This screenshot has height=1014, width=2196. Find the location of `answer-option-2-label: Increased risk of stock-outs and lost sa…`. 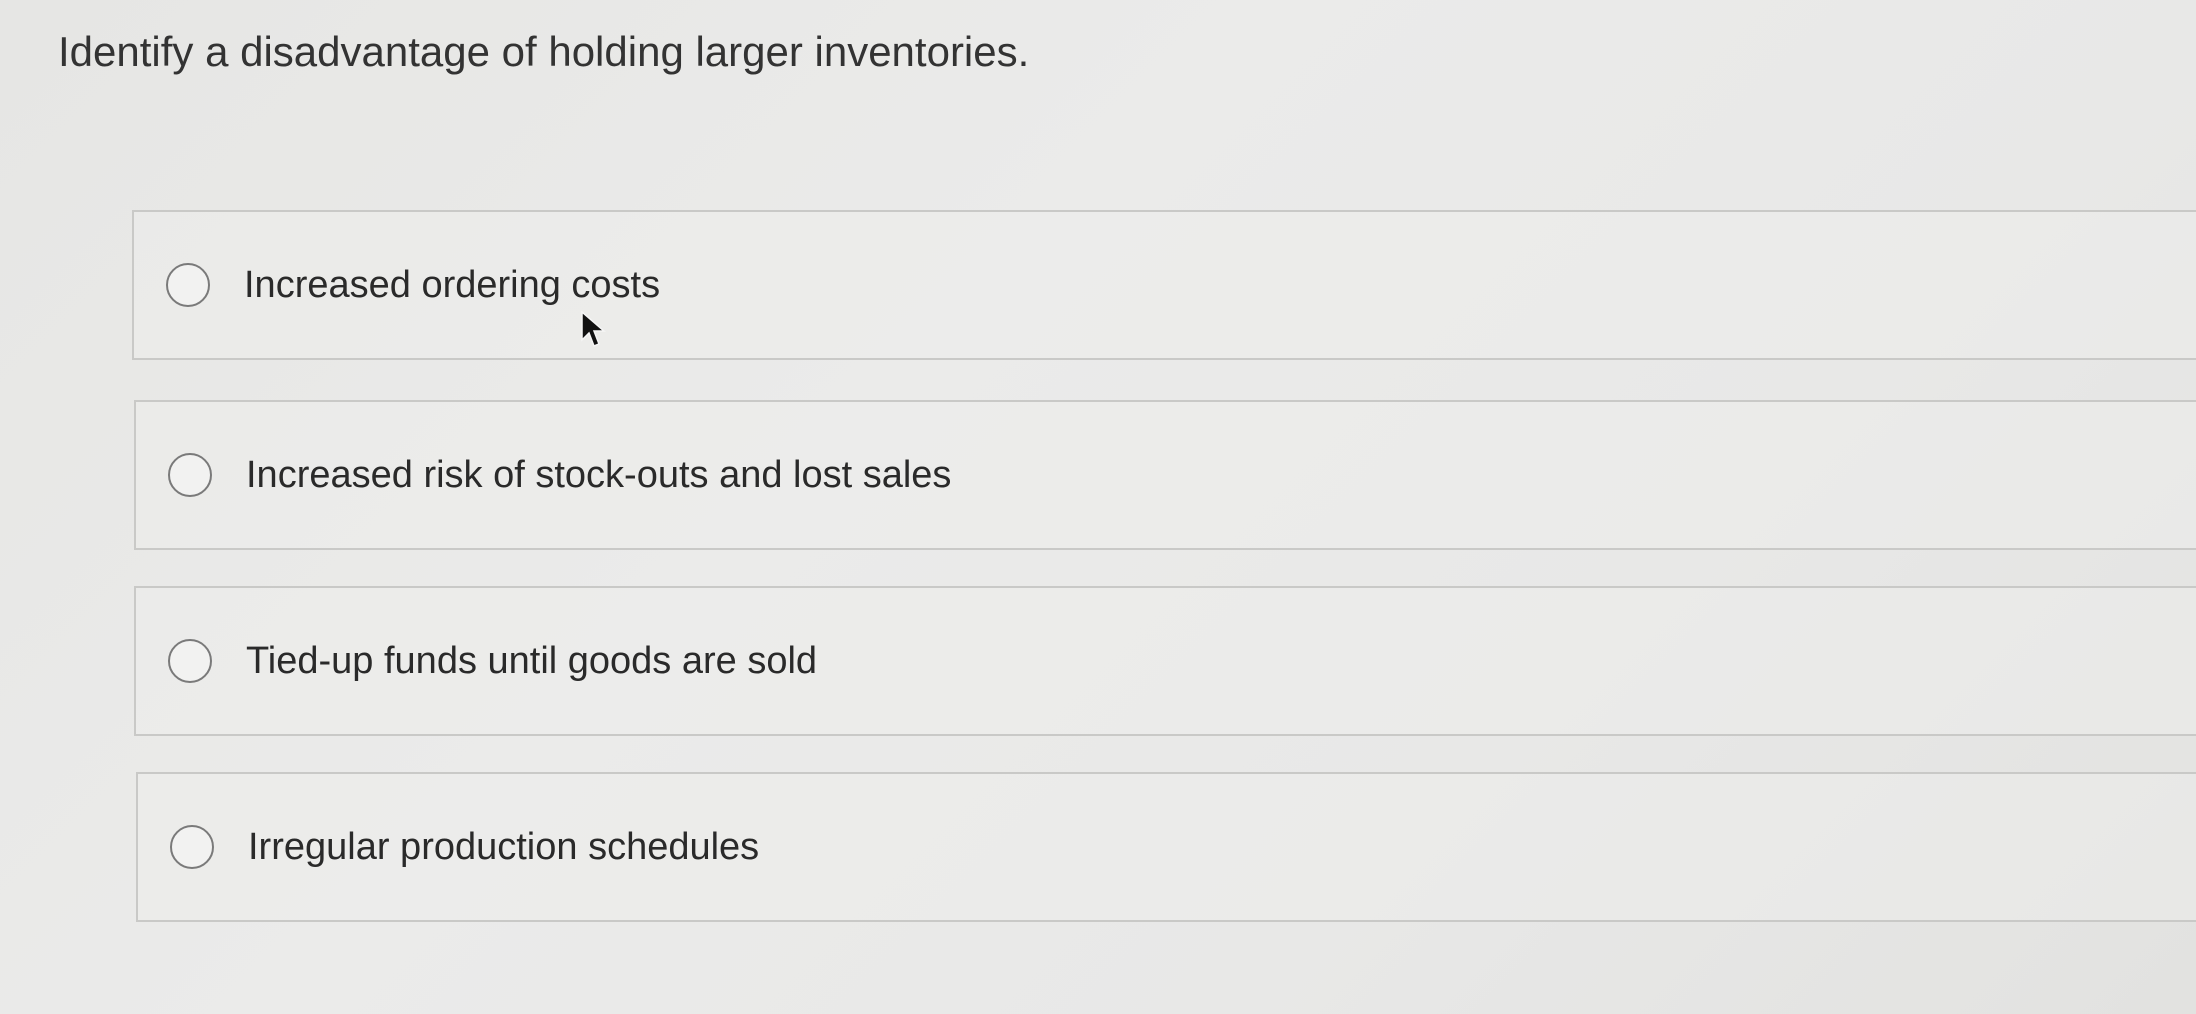

answer-option-2-label: Increased risk of stock-outs and lost sa… is located at coordinates (599, 474).